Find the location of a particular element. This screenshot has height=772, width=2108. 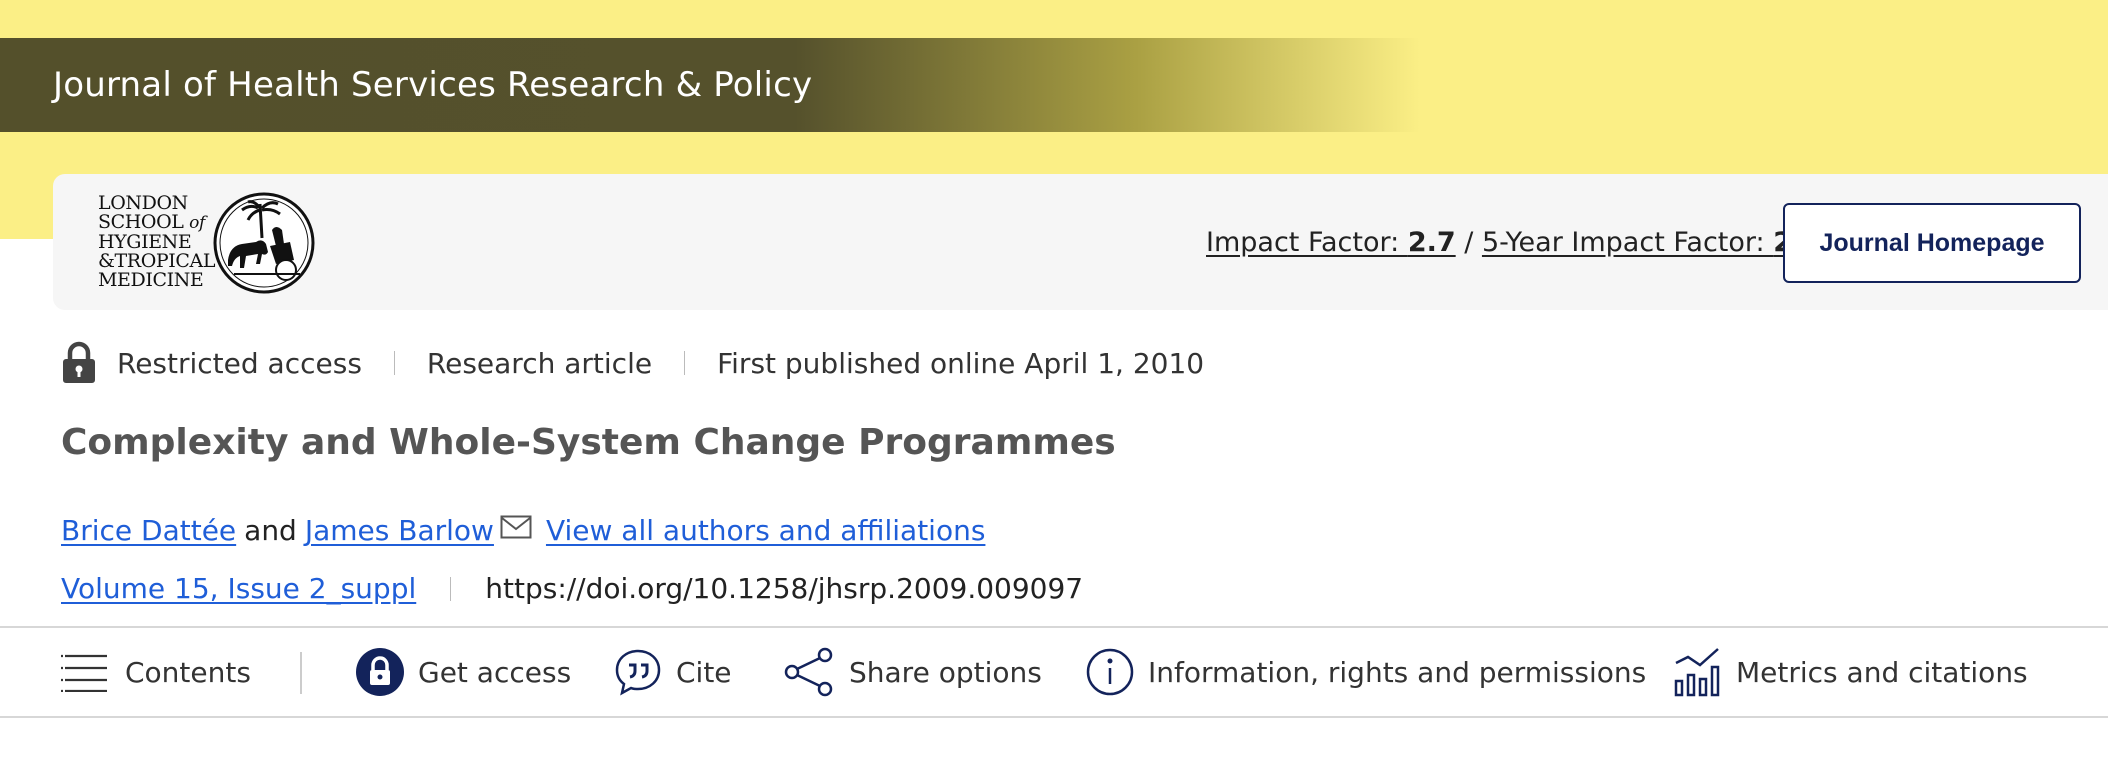

journal-homepage-button: Journal Homepage is located at coordinates (1932, 243).